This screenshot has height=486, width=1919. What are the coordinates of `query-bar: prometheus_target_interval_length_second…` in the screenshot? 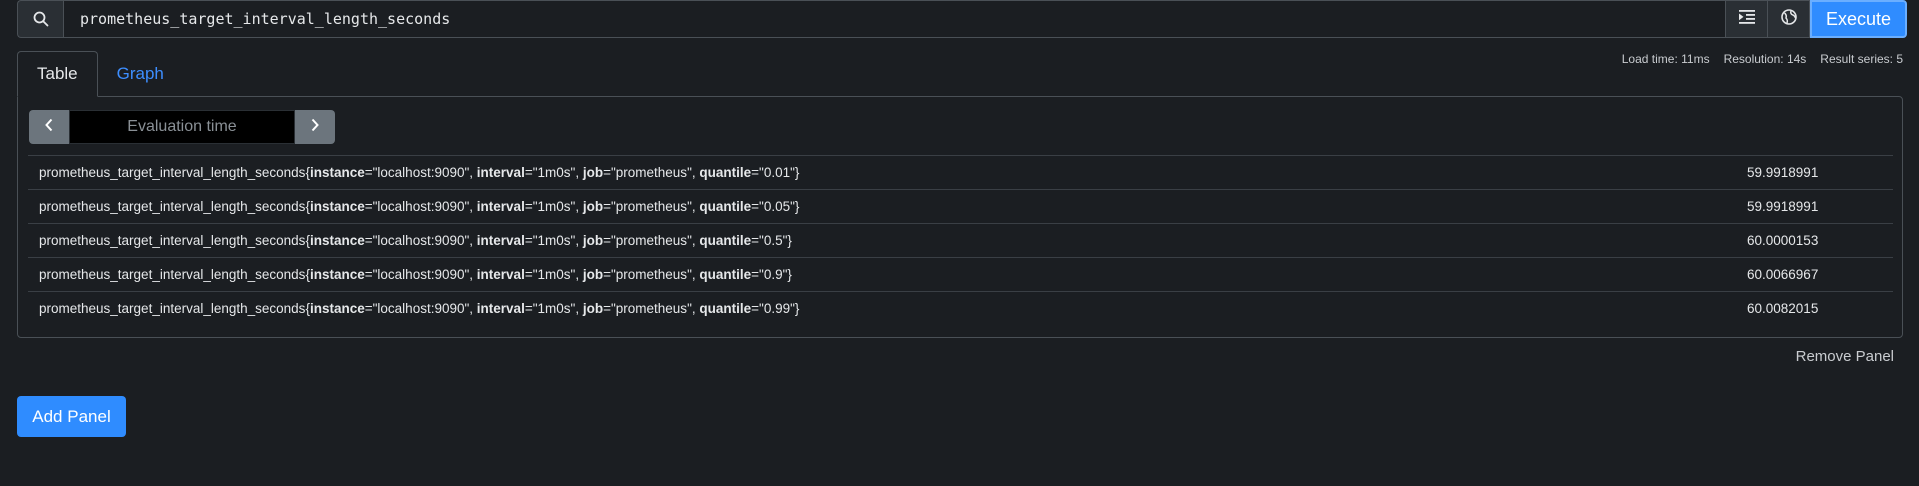 It's located at (953, 19).